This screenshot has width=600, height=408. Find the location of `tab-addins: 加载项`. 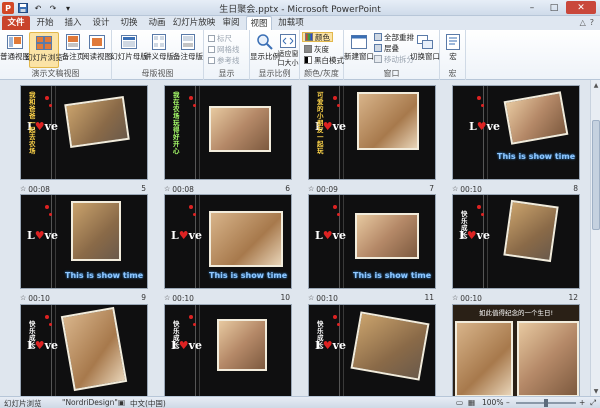

tab-addins: 加载项 is located at coordinates (291, 23).